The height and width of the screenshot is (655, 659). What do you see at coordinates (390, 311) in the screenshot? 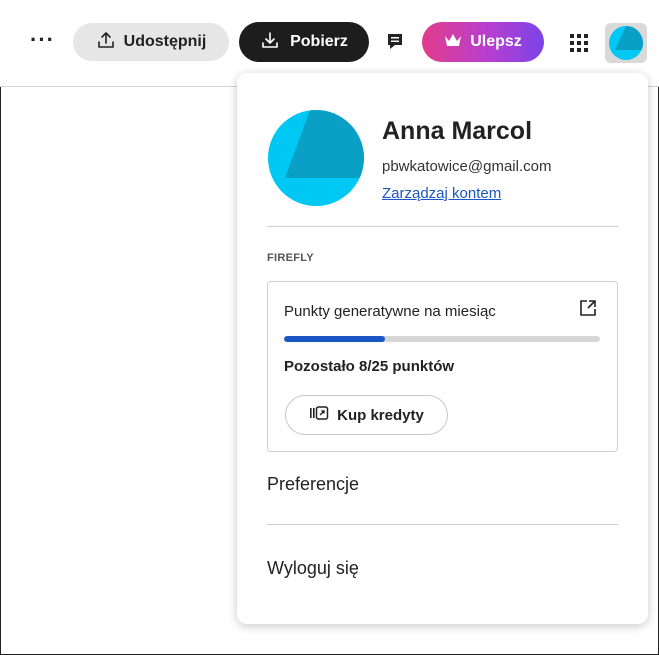
I see `credits-title: Punkty generatywne na miesiąc` at bounding box center [390, 311].